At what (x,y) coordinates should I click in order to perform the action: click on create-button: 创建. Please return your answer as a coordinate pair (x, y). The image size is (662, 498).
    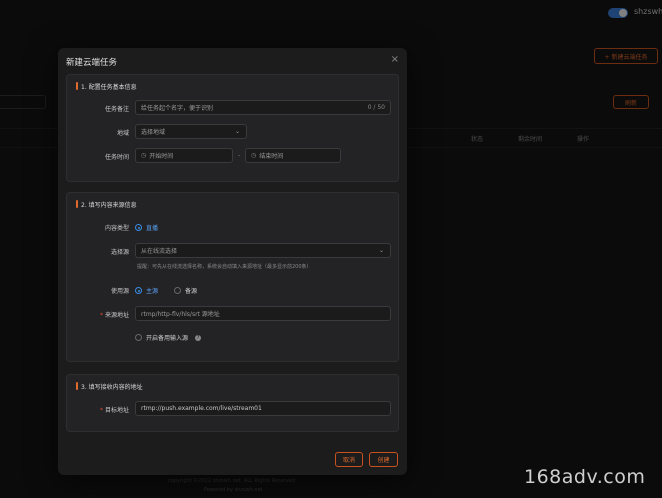
    Looking at the image, I should click on (383, 459).